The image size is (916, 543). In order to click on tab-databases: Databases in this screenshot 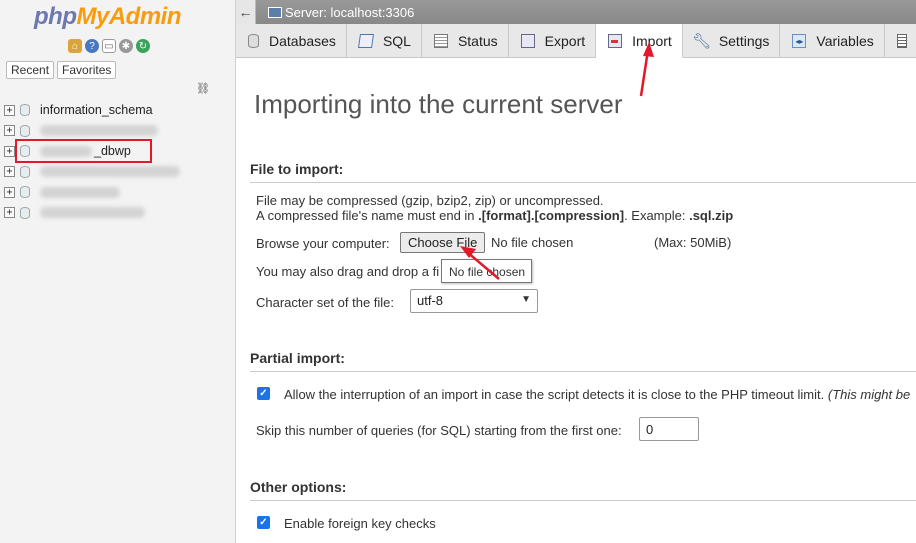, I will do `click(291, 41)`.